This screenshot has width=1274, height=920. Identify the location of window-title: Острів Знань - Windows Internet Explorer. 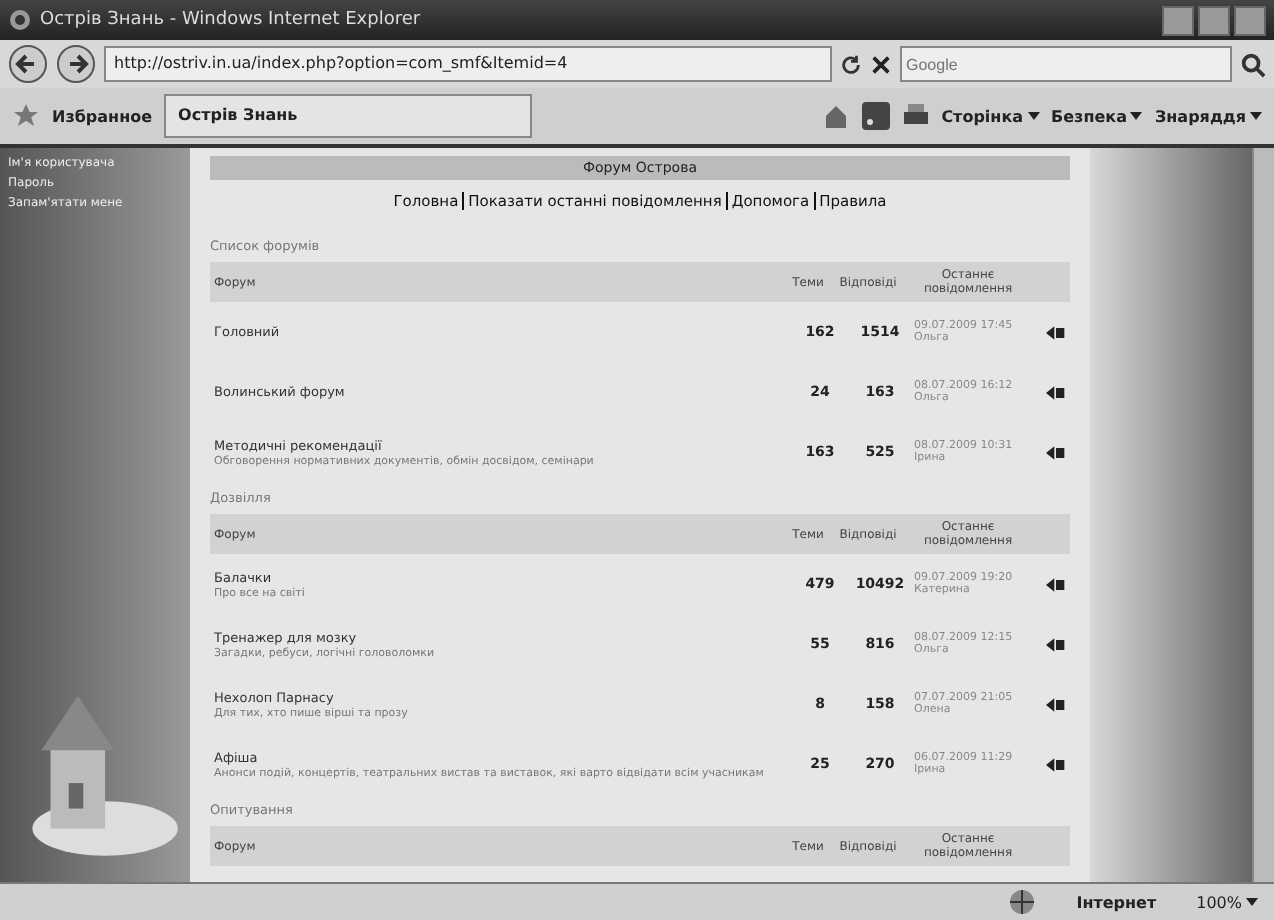
(231, 20).